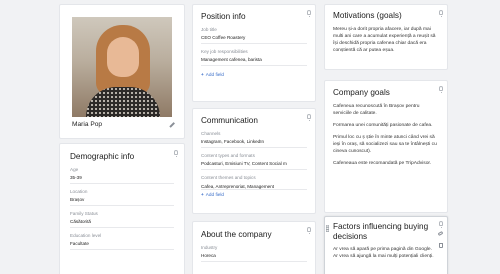  What do you see at coordinates (223, 16) in the screenshot?
I see `position-info-title: Position info` at bounding box center [223, 16].